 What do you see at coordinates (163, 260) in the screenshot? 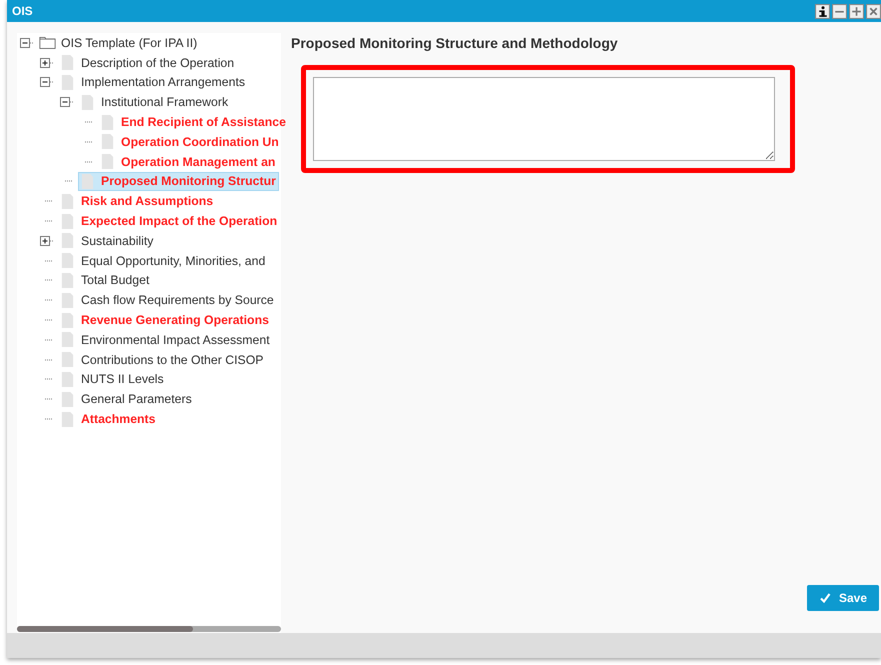
I see `tree-item: Equal Opportunity, Minorities, and` at bounding box center [163, 260].